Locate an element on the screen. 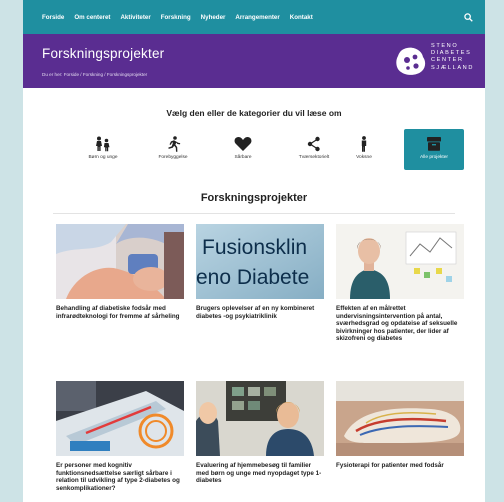 The image size is (504, 502). heart-icon is located at coordinates (243, 144).